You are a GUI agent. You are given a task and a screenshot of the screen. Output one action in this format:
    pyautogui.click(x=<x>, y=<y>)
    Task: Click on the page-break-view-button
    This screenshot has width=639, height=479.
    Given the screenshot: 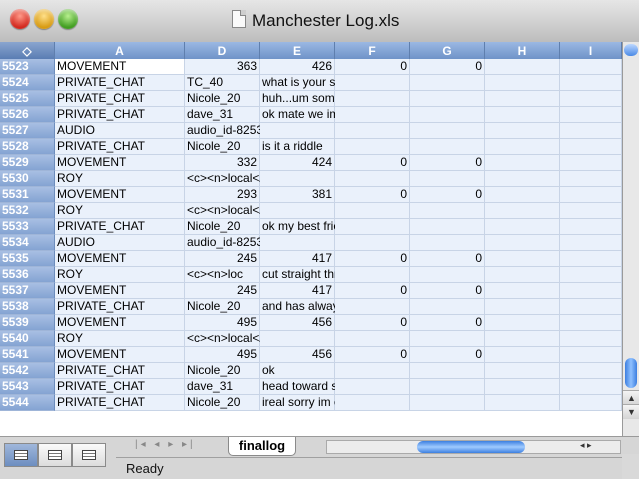 What is the action you would take?
    pyautogui.click(x=89, y=455)
    